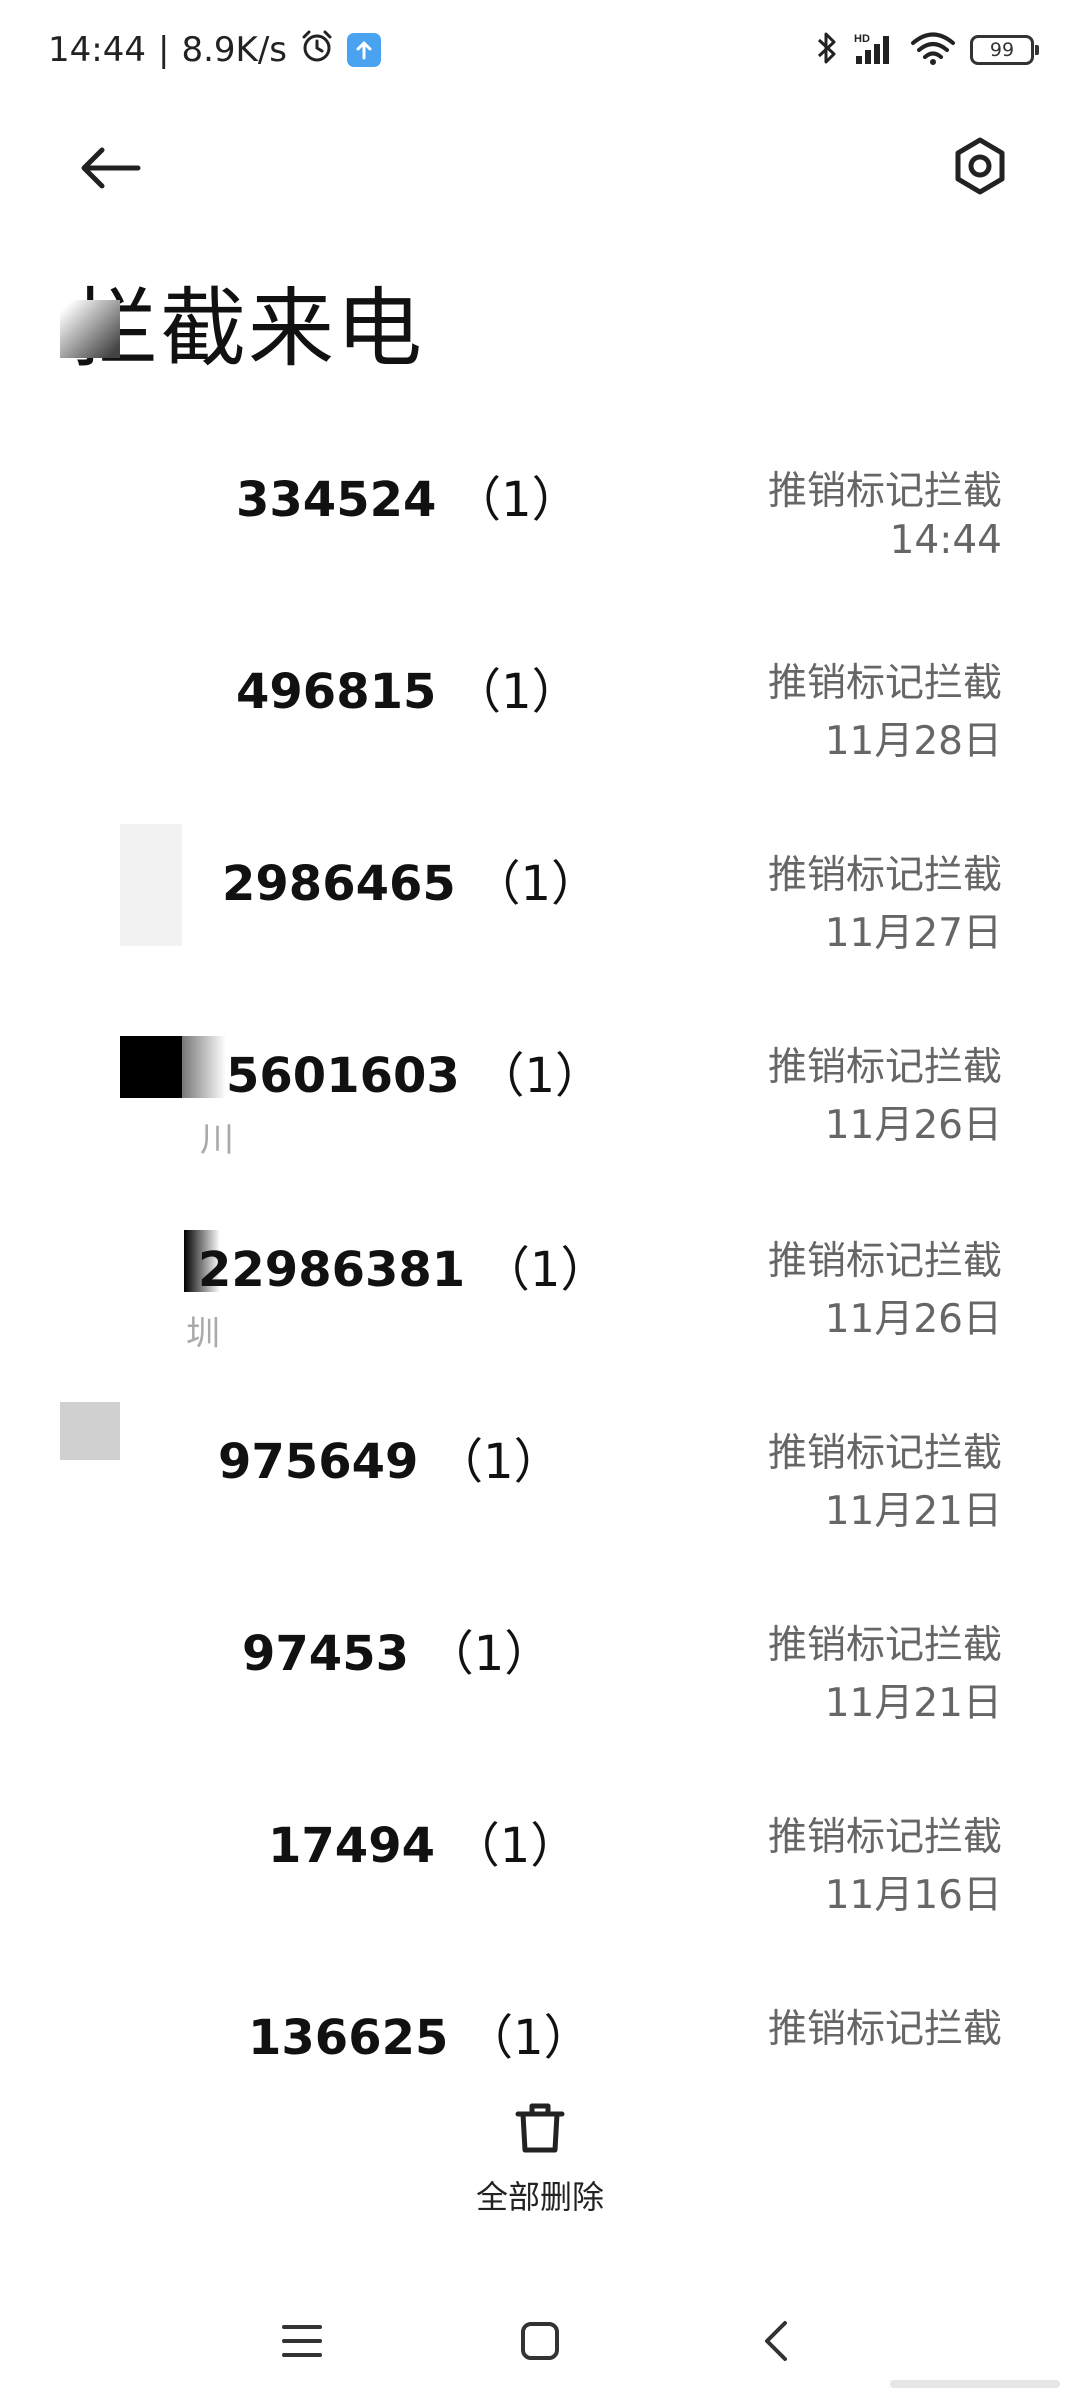 The height and width of the screenshot is (2400, 1080). What do you see at coordinates (97, 50) in the screenshot?
I see `status-time: 14:44` at bounding box center [97, 50].